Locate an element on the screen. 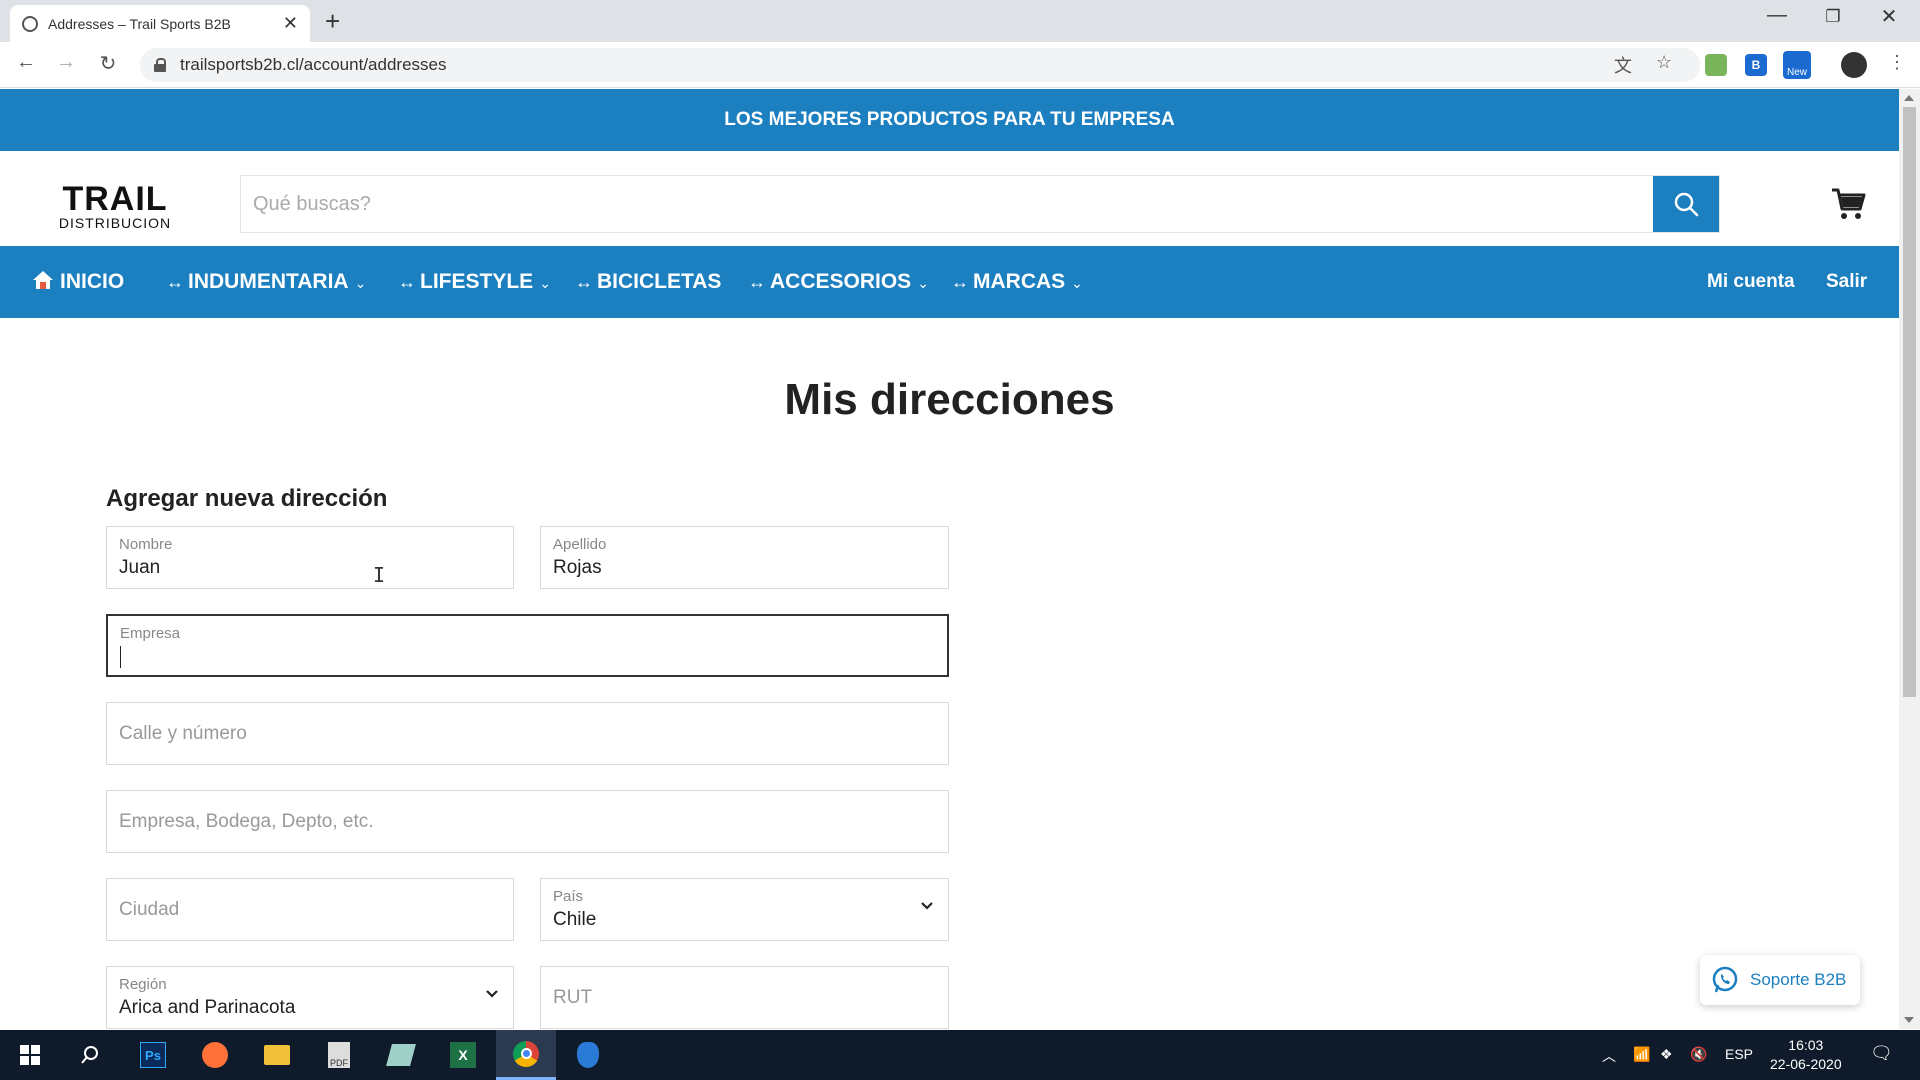 The width and height of the screenshot is (1920, 1080). extension-b-icon: B is located at coordinates (1756, 65).